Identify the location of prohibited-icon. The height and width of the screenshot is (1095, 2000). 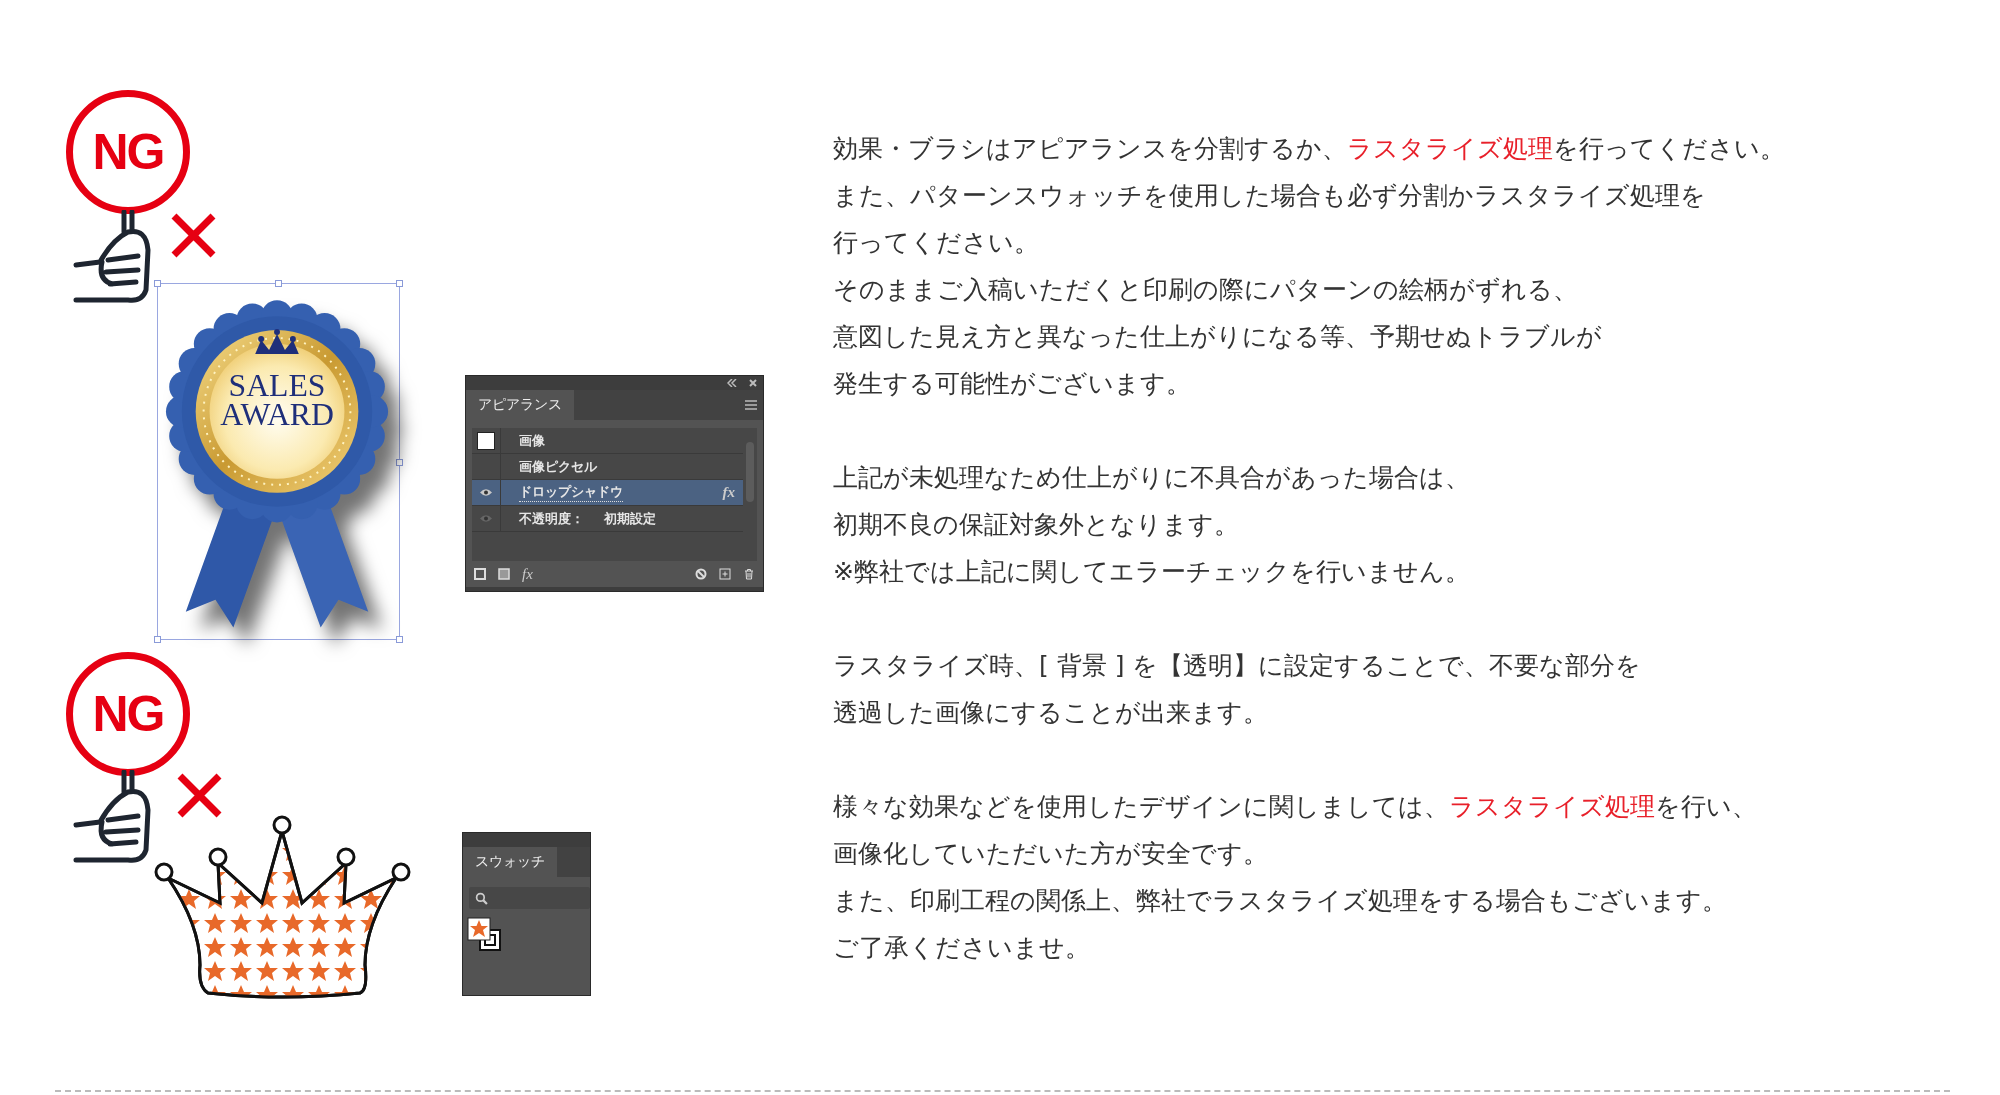
(701, 574).